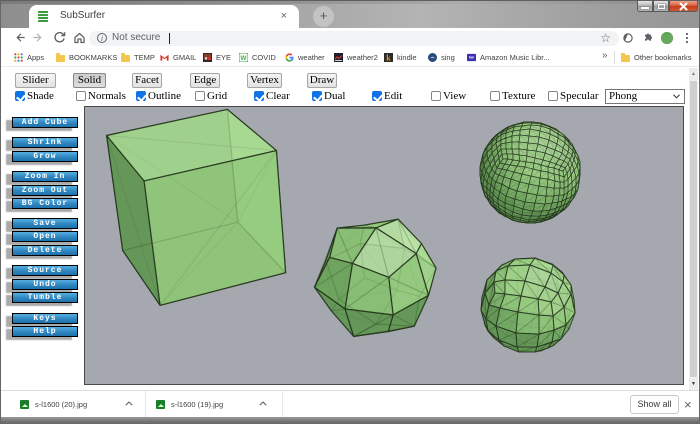  I want to click on sidebar-button-2: Grow, so click(45, 156).